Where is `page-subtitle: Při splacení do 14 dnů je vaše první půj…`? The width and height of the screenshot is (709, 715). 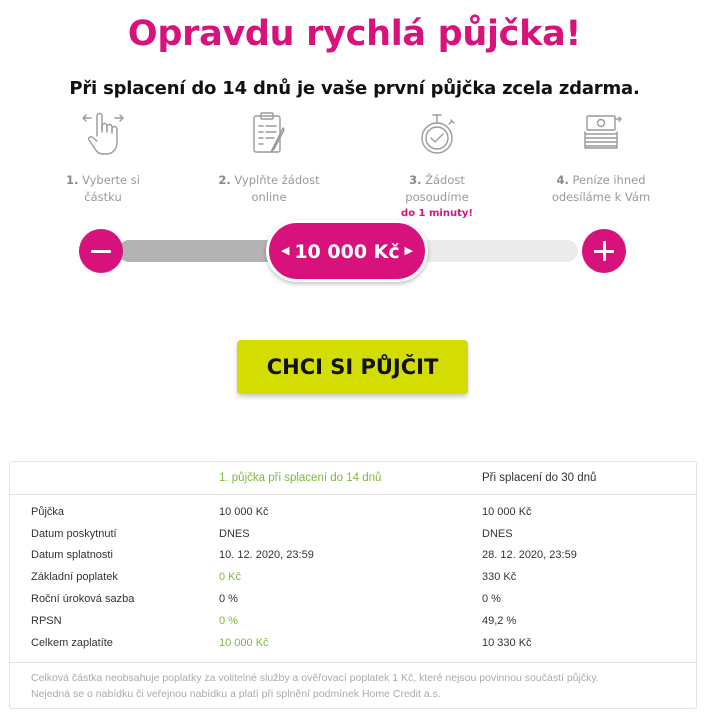
page-subtitle: Při splacení do 14 dnů je vaše první půj… is located at coordinates (354, 88).